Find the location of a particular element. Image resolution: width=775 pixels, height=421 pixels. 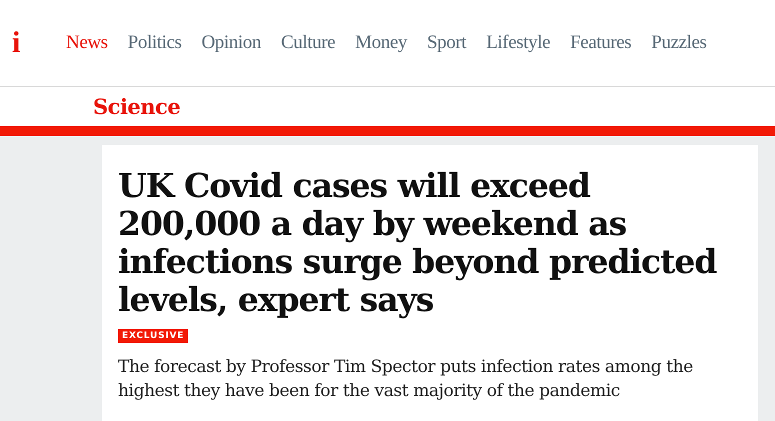

nav-link: Money is located at coordinates (381, 43).